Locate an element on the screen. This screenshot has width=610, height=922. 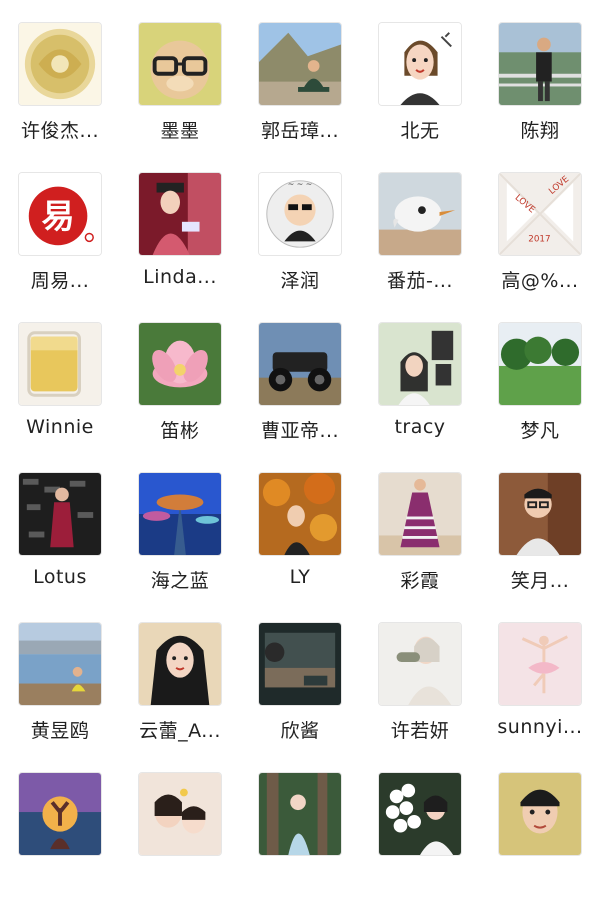
plush-toy-glasses-icon is located at coordinates (180, 64).